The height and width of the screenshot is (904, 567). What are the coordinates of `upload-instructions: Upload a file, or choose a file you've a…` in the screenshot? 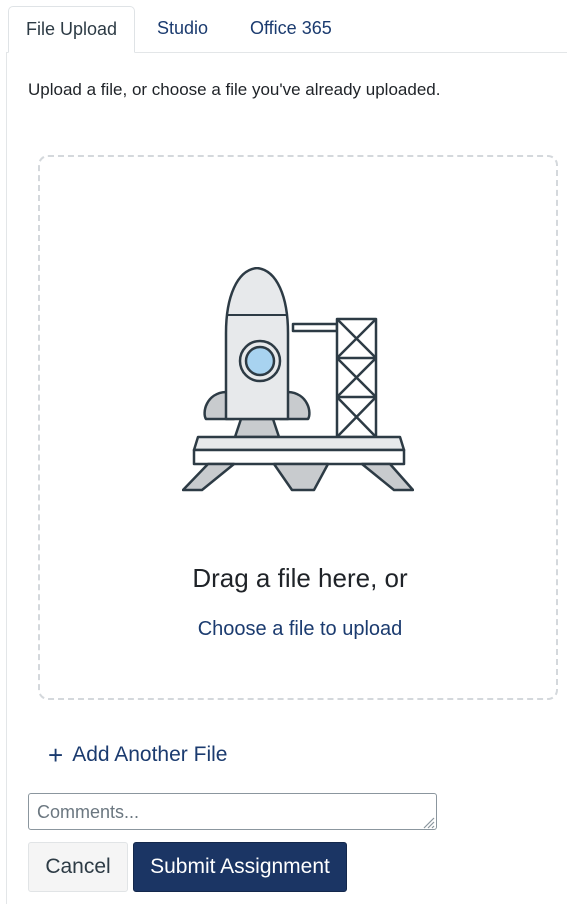 It's located at (234, 89).